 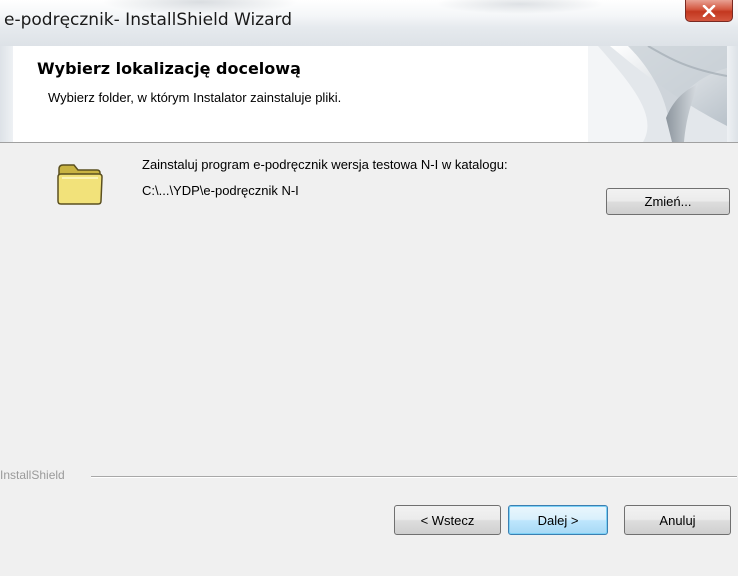 What do you see at coordinates (148, 20) in the screenshot?
I see `window-title: e-podręcznik- InstallShield Wizard` at bounding box center [148, 20].